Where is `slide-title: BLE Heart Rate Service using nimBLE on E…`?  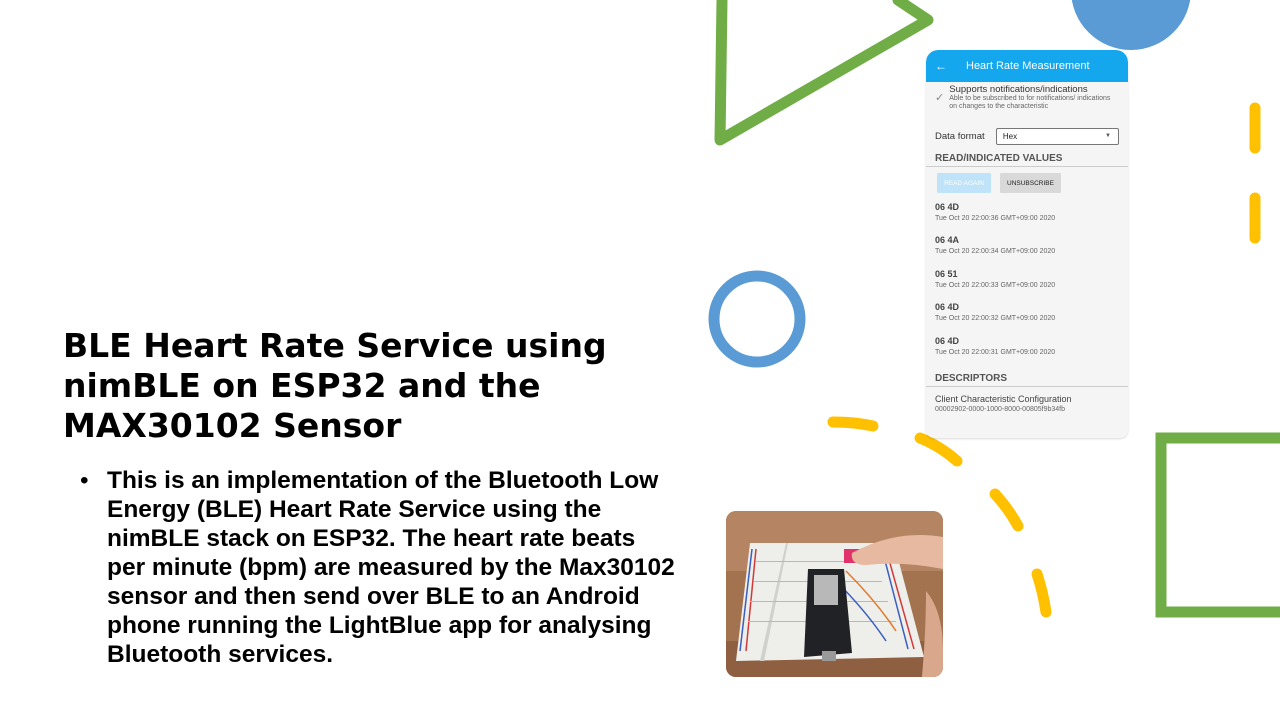
slide-title: BLE Heart Rate Service using nimBLE on E… is located at coordinates (335, 385).